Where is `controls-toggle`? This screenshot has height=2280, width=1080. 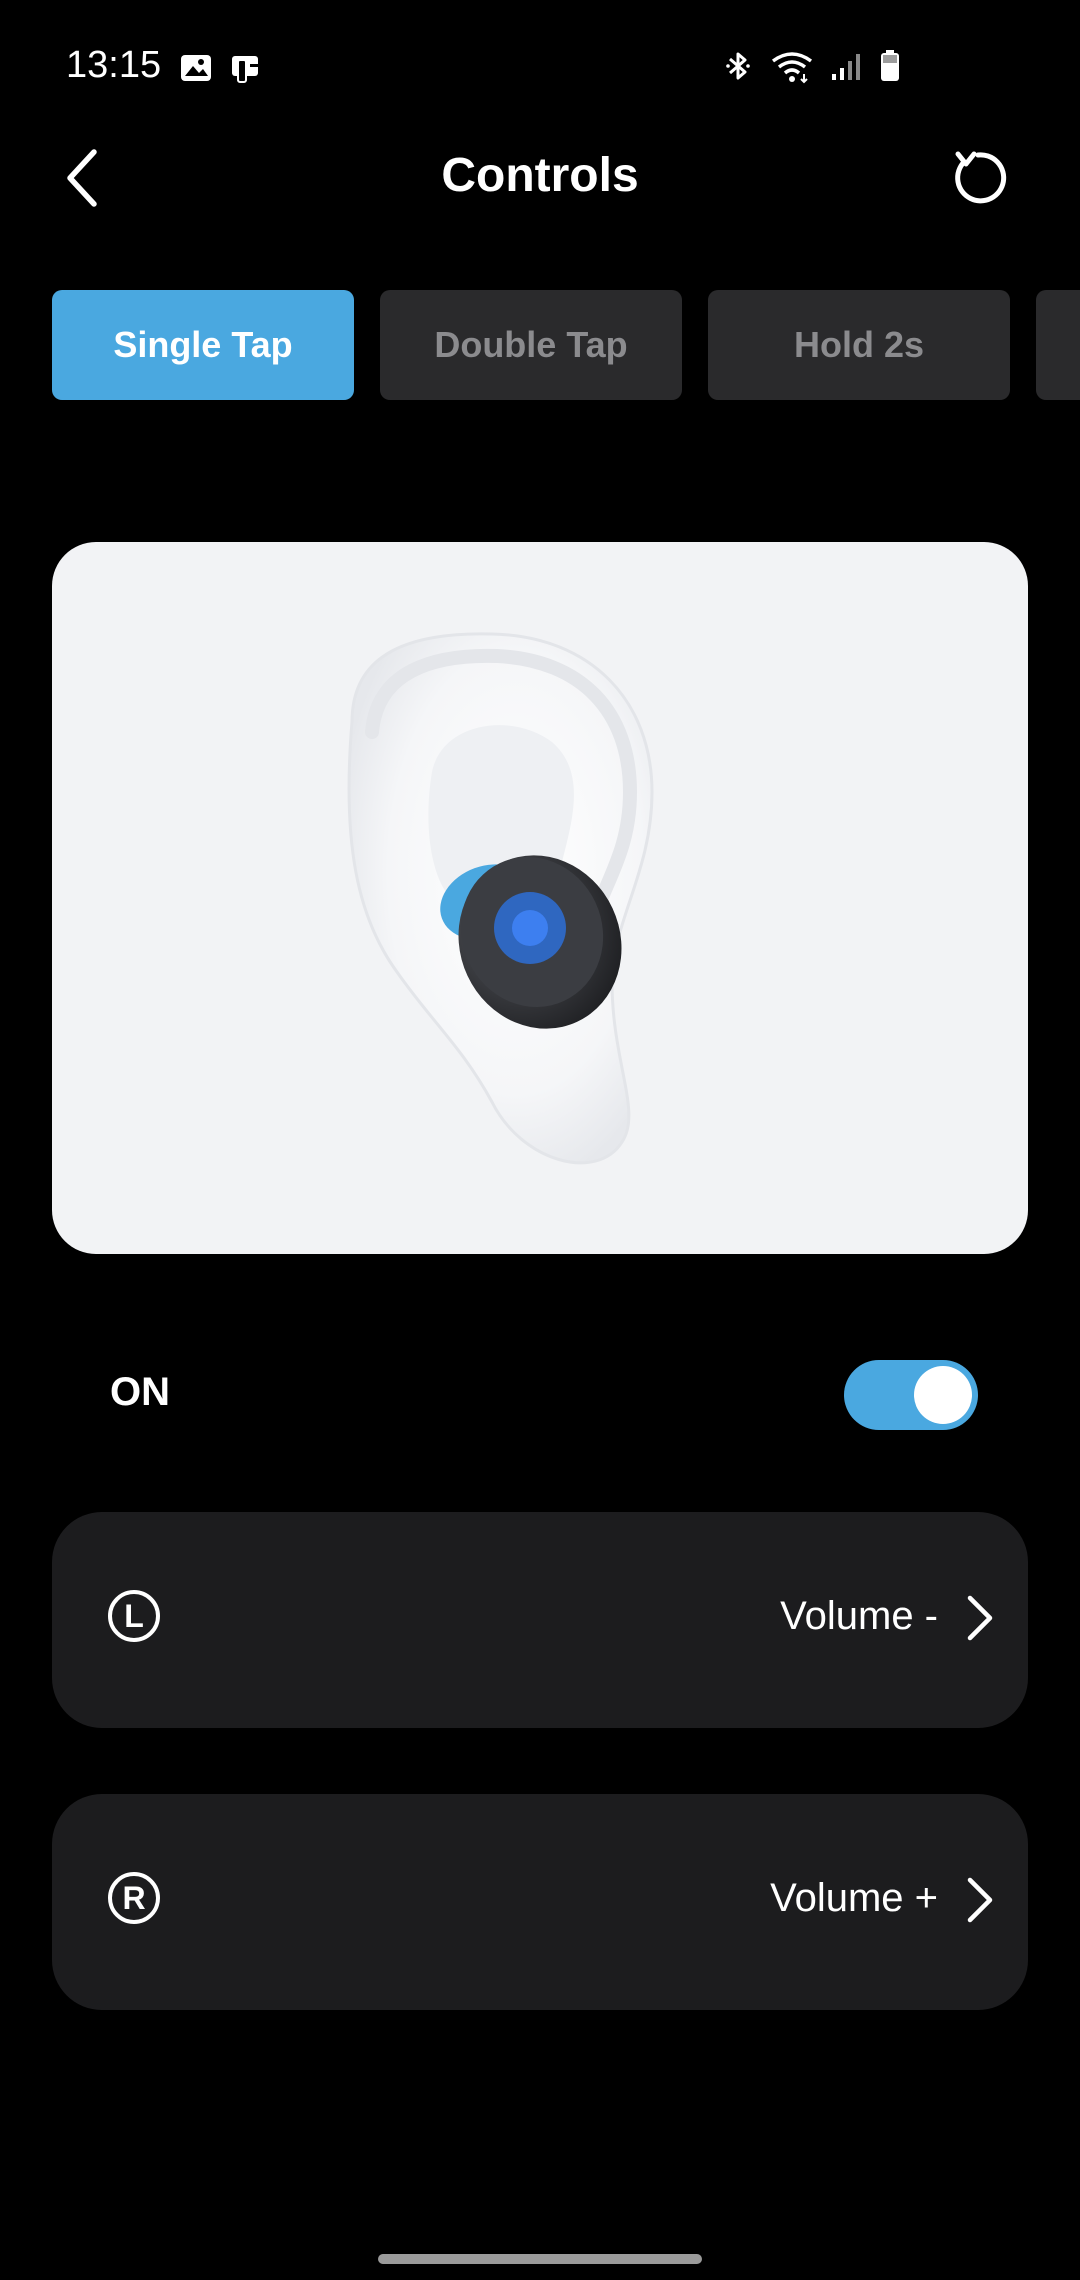 controls-toggle is located at coordinates (911, 1395).